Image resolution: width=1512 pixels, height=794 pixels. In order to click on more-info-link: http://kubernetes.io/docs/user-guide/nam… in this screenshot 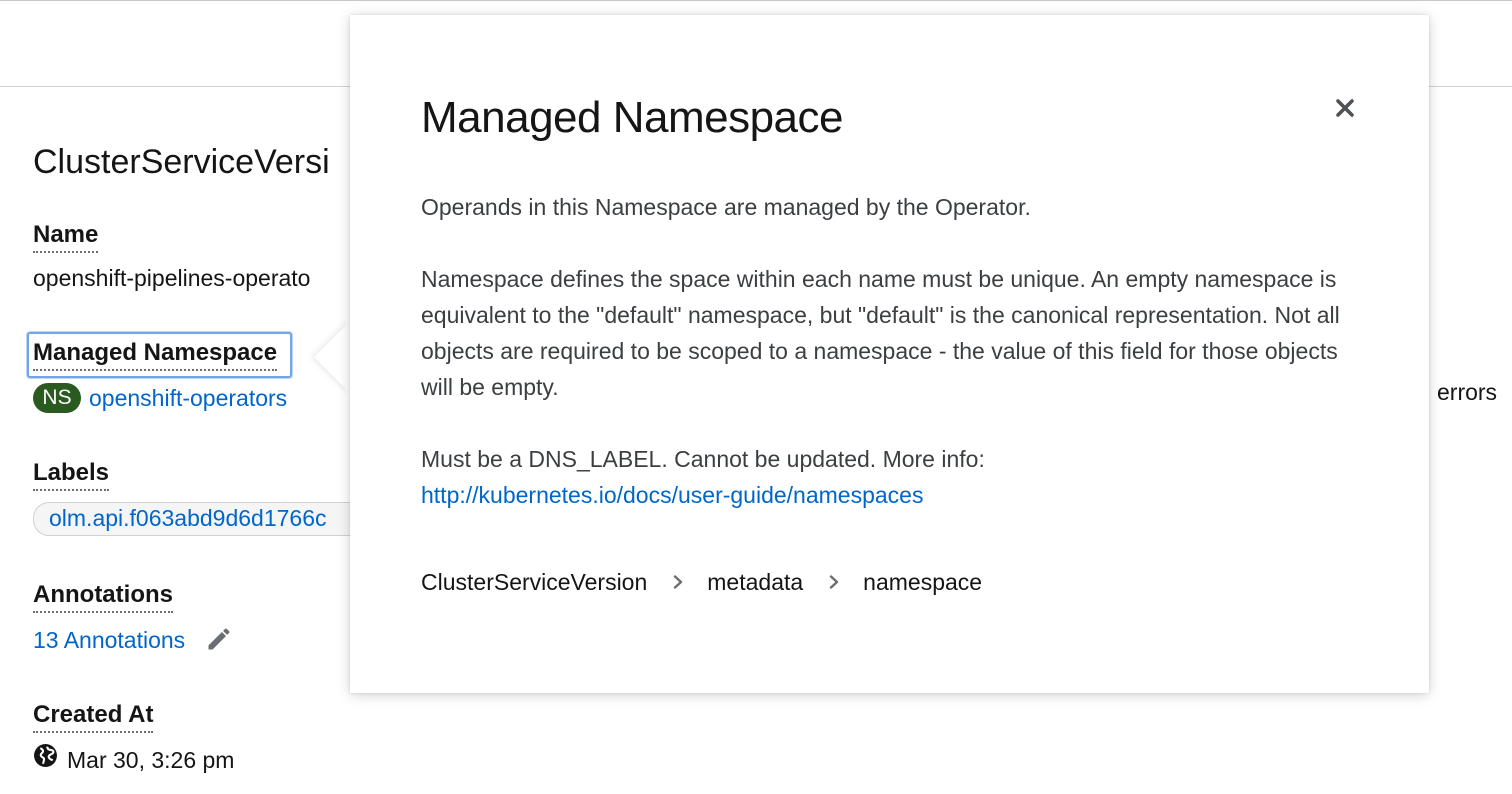, I will do `click(672, 495)`.